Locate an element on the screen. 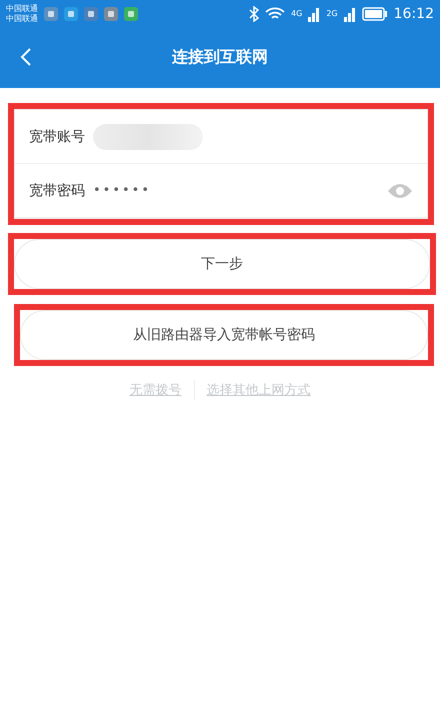 The image size is (440, 725). network-type: 4G is located at coordinates (296, 13).